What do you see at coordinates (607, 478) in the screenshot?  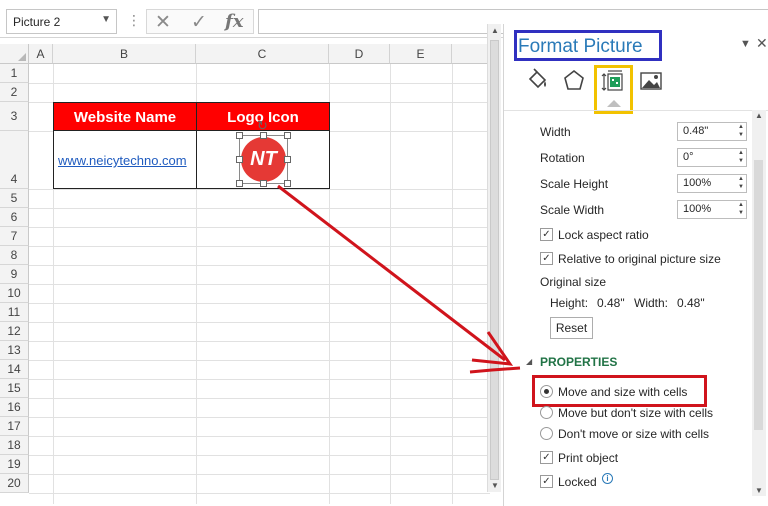 I see `info-icon: i` at bounding box center [607, 478].